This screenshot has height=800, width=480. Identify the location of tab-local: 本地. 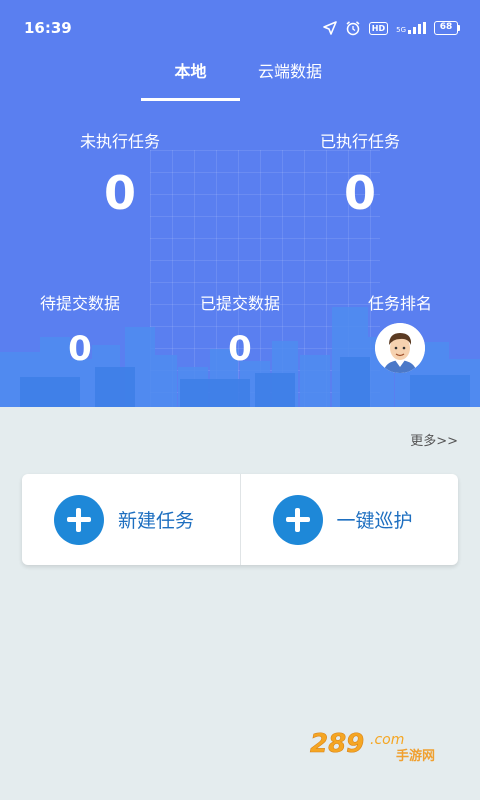
(190, 78).